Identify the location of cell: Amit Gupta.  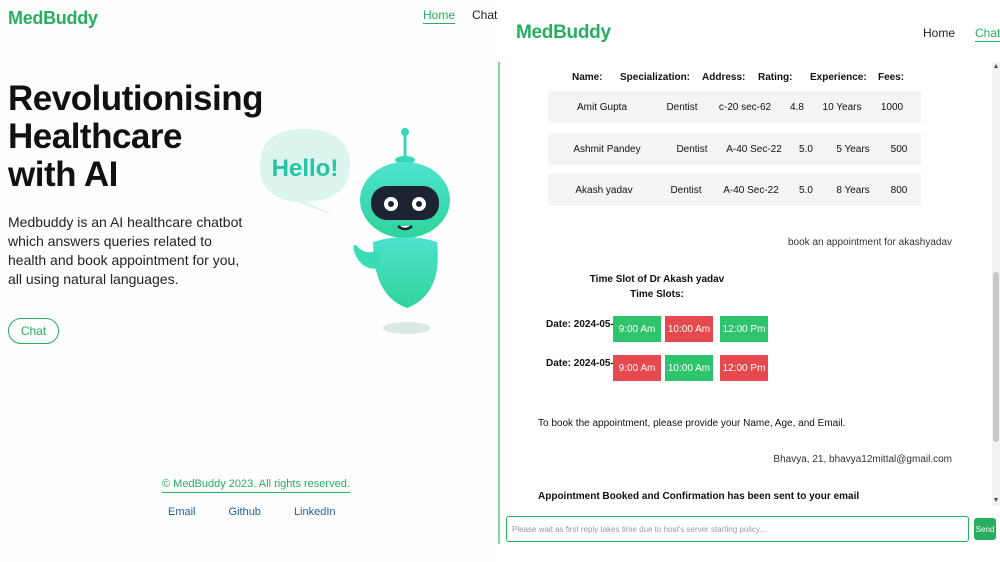
(602, 107).